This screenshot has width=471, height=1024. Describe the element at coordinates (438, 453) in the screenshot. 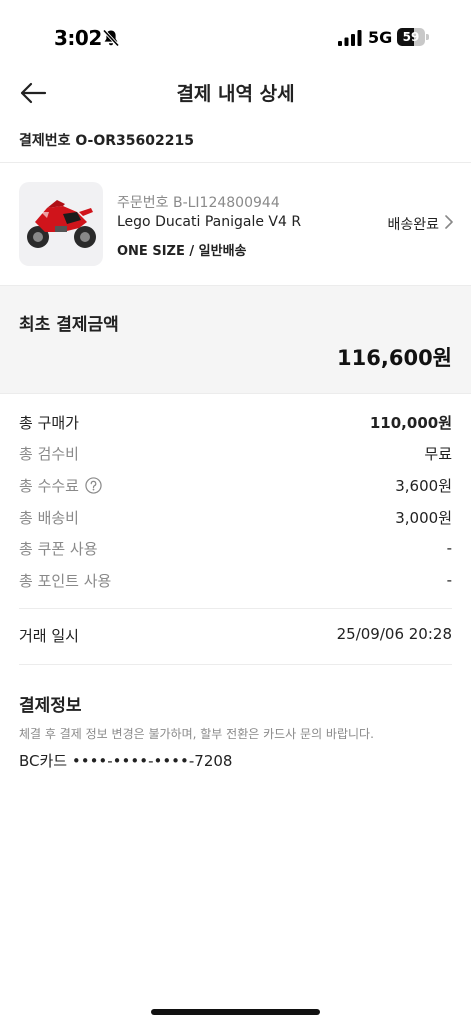

I see `breakdown-value: 무료` at that location.